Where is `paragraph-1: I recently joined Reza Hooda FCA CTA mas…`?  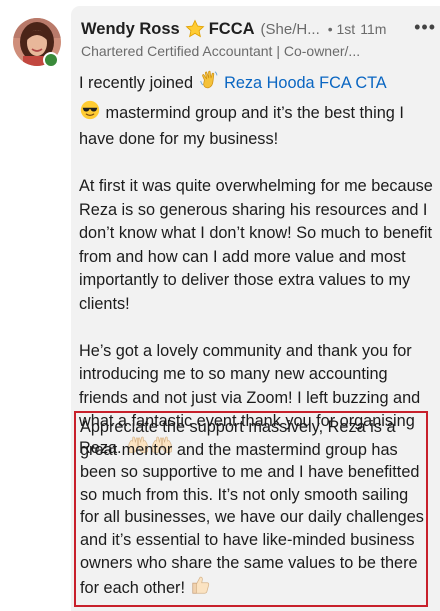 paragraph-1: I recently joined Reza Hooda FCA CTA mas… is located at coordinates (257, 110).